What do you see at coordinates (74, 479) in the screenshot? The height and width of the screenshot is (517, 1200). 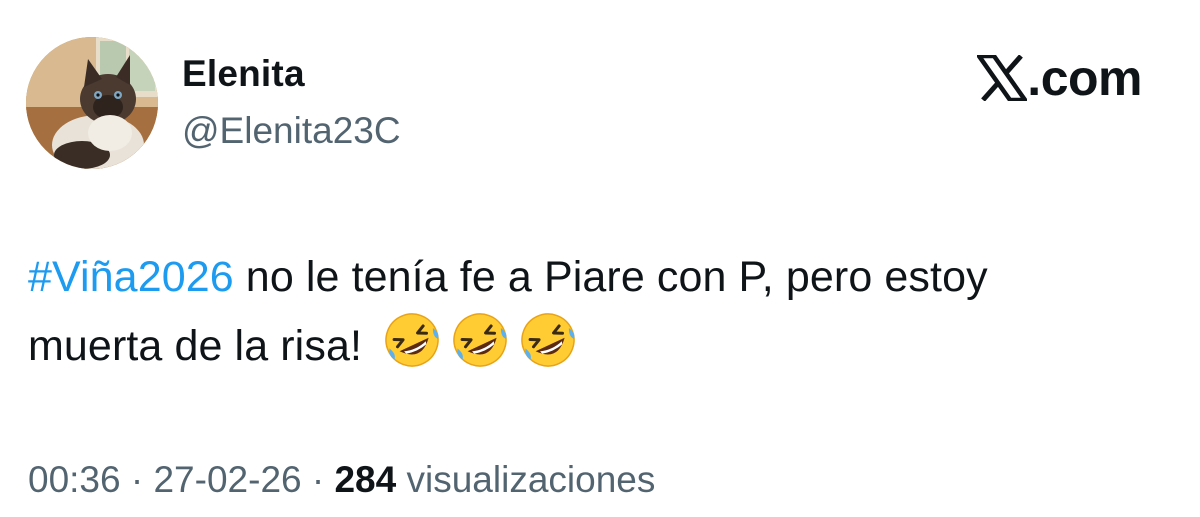 I see `tweet-time: 00:36` at bounding box center [74, 479].